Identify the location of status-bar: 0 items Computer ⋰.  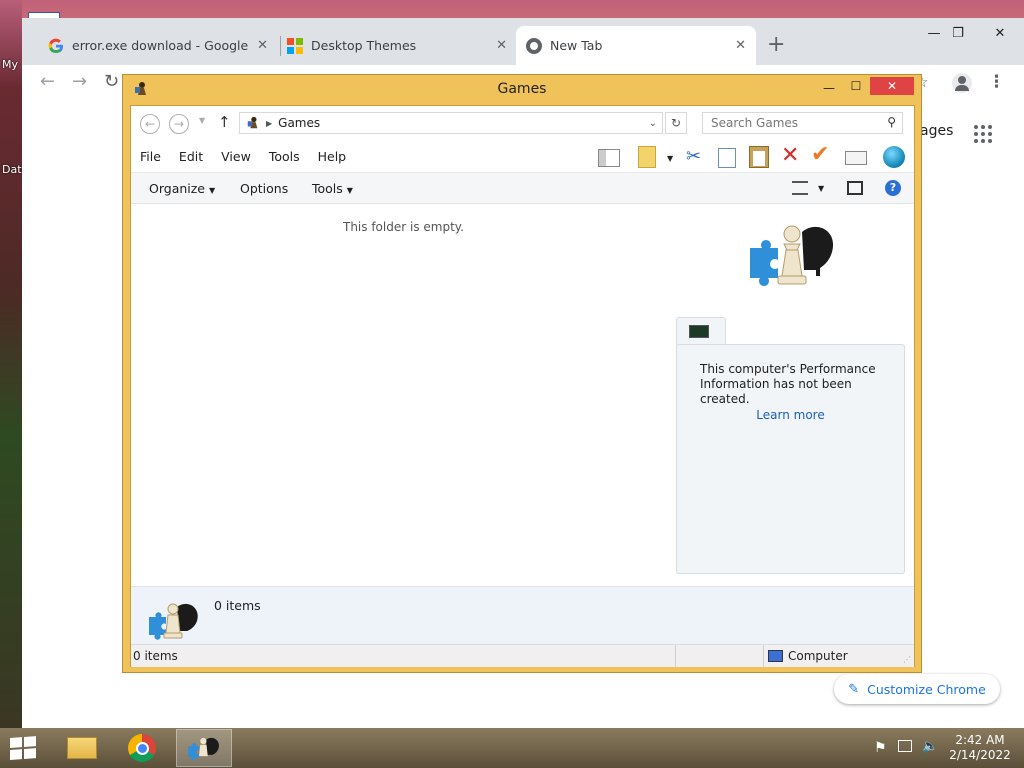
(522, 655).